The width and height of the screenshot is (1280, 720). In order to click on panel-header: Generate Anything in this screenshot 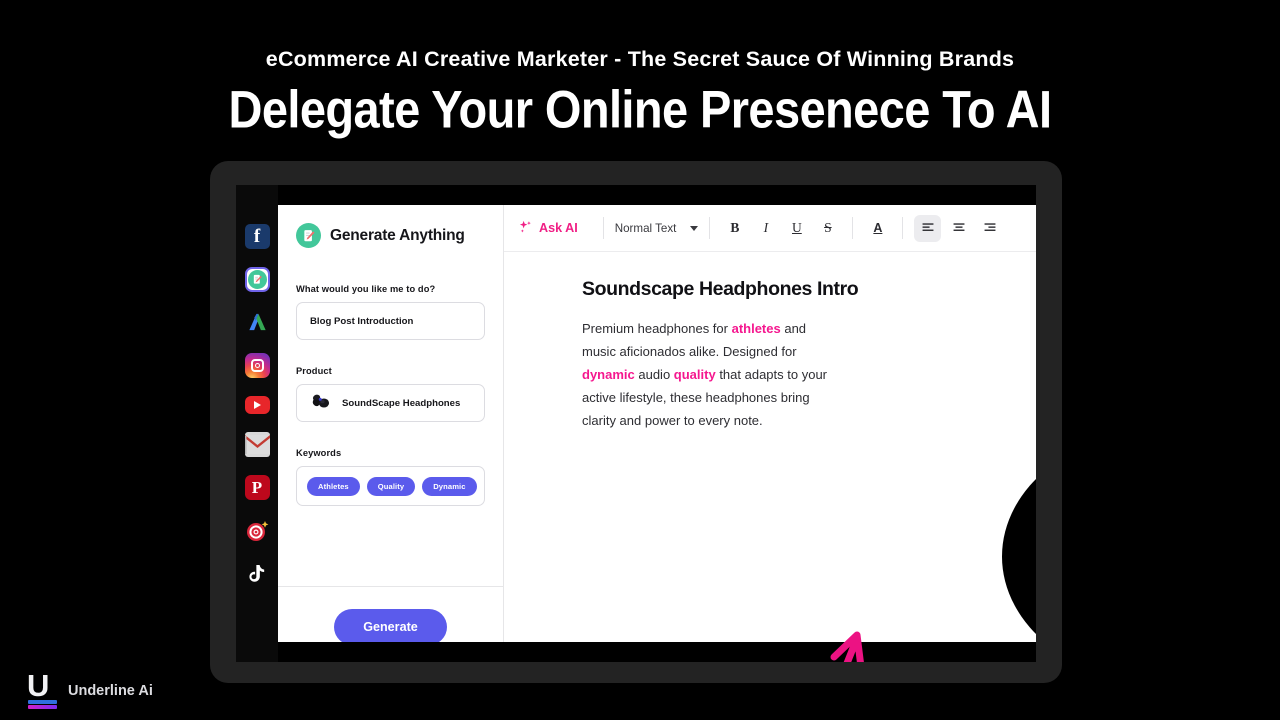, I will do `click(390, 235)`.